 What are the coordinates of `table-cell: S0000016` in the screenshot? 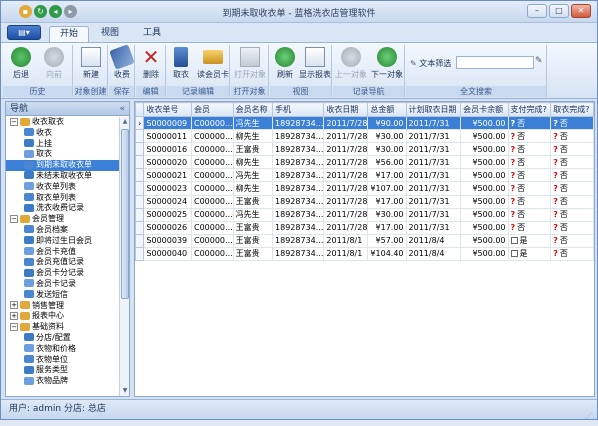 It's located at (167, 149).